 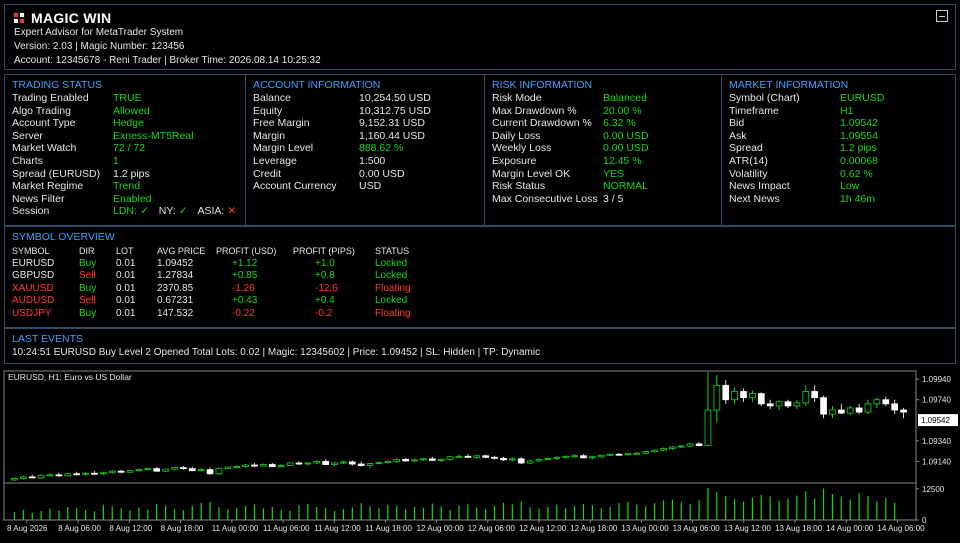 I want to click on x-tick-label: 11 Aug 18:00, so click(x=388, y=528).